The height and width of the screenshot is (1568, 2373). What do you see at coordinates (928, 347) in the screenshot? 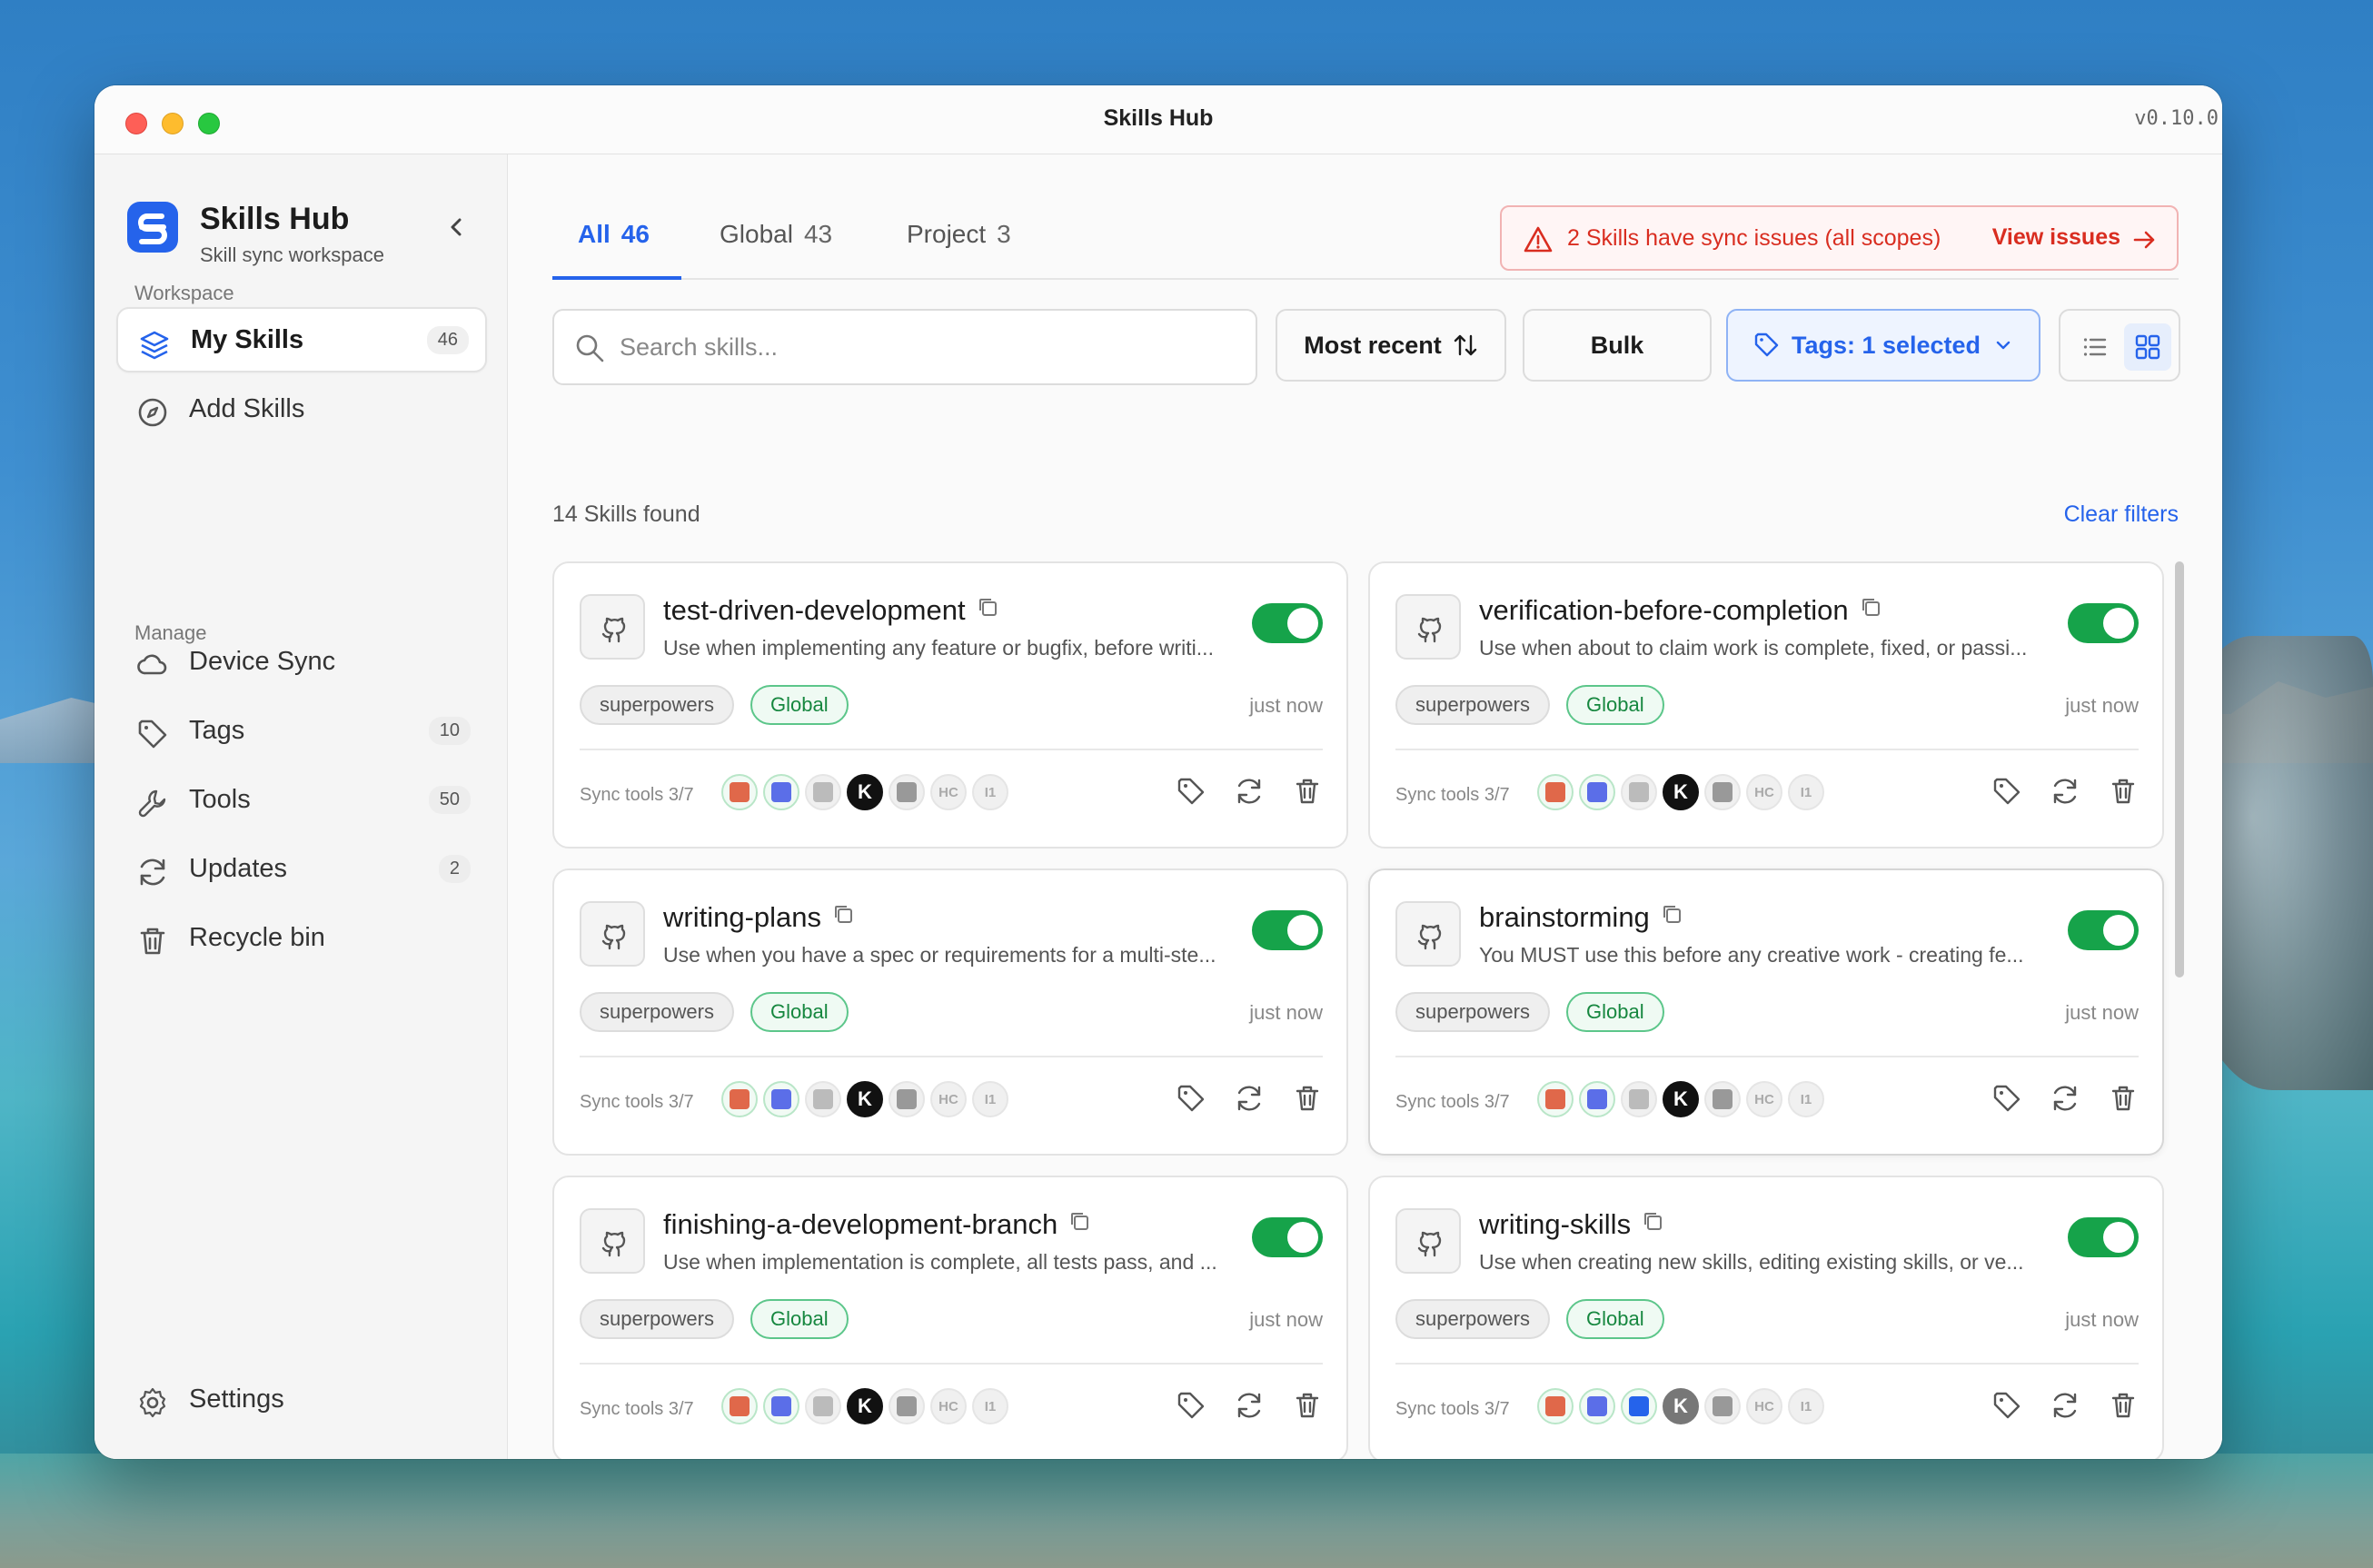
I see `search-input` at bounding box center [928, 347].